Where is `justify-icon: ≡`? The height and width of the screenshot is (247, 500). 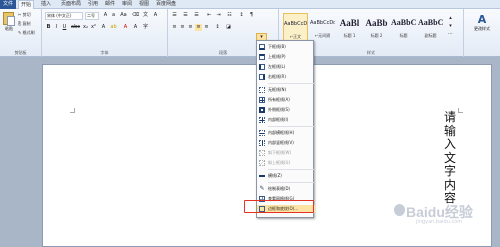 justify-icon: ≡ is located at coordinates (198, 27).